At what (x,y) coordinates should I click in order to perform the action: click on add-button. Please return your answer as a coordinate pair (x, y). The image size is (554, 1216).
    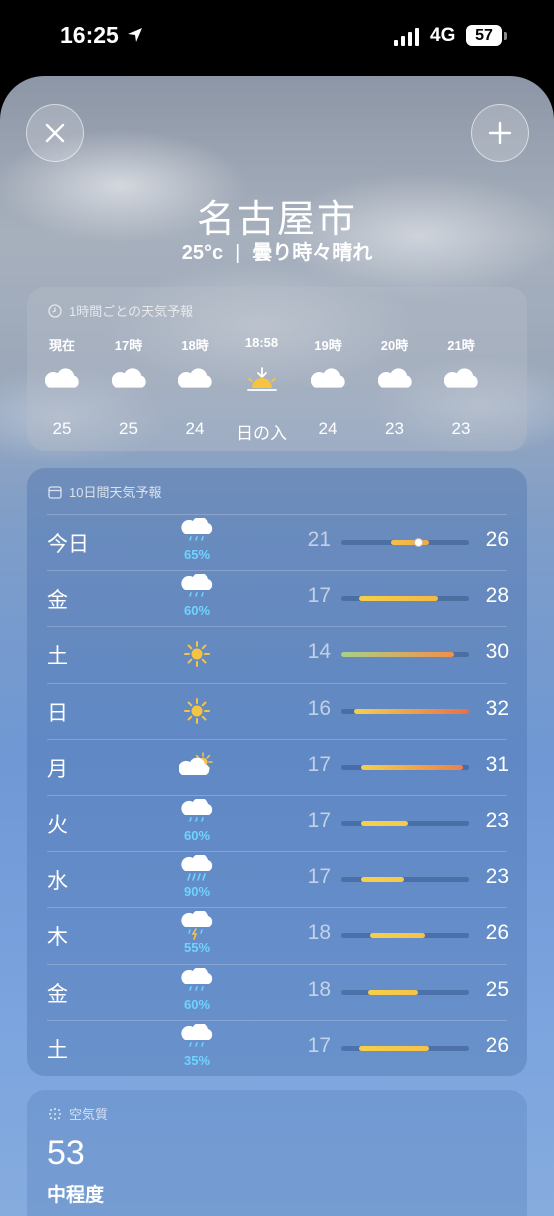
    Looking at the image, I should click on (500, 133).